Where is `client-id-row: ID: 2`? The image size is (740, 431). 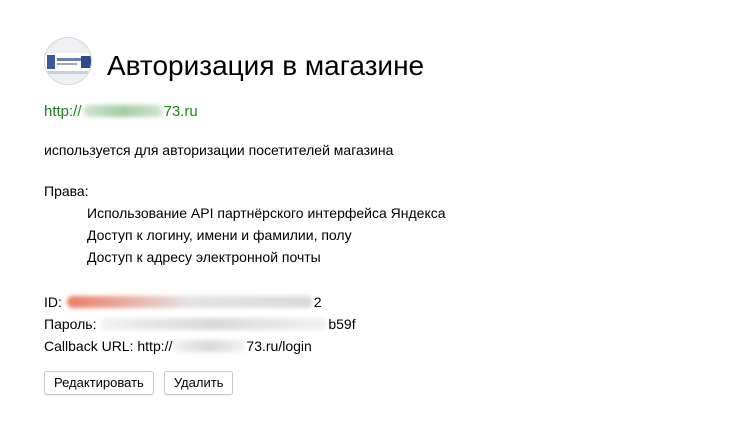 client-id-row: ID: 2 is located at coordinates (200, 302).